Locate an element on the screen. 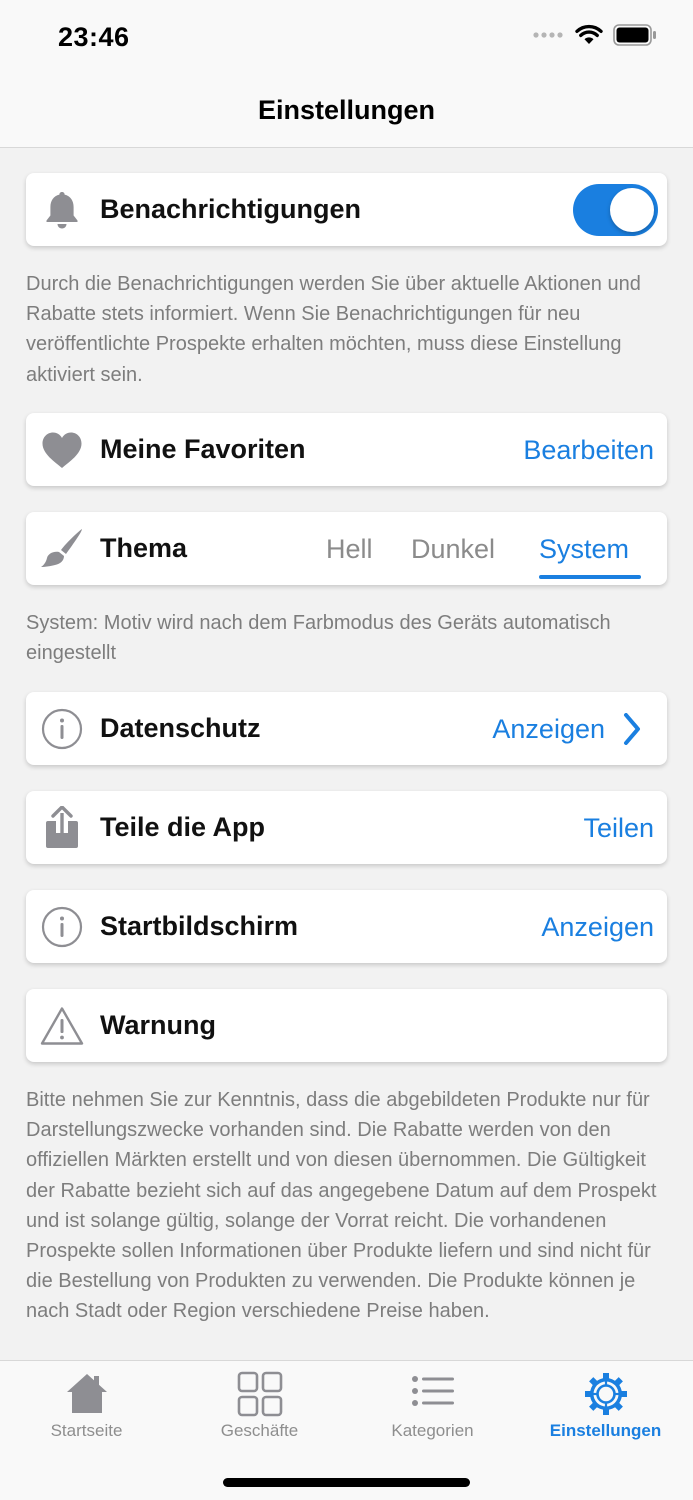 The height and width of the screenshot is (1500, 693). status-bar: 23:46 is located at coordinates (346, 40).